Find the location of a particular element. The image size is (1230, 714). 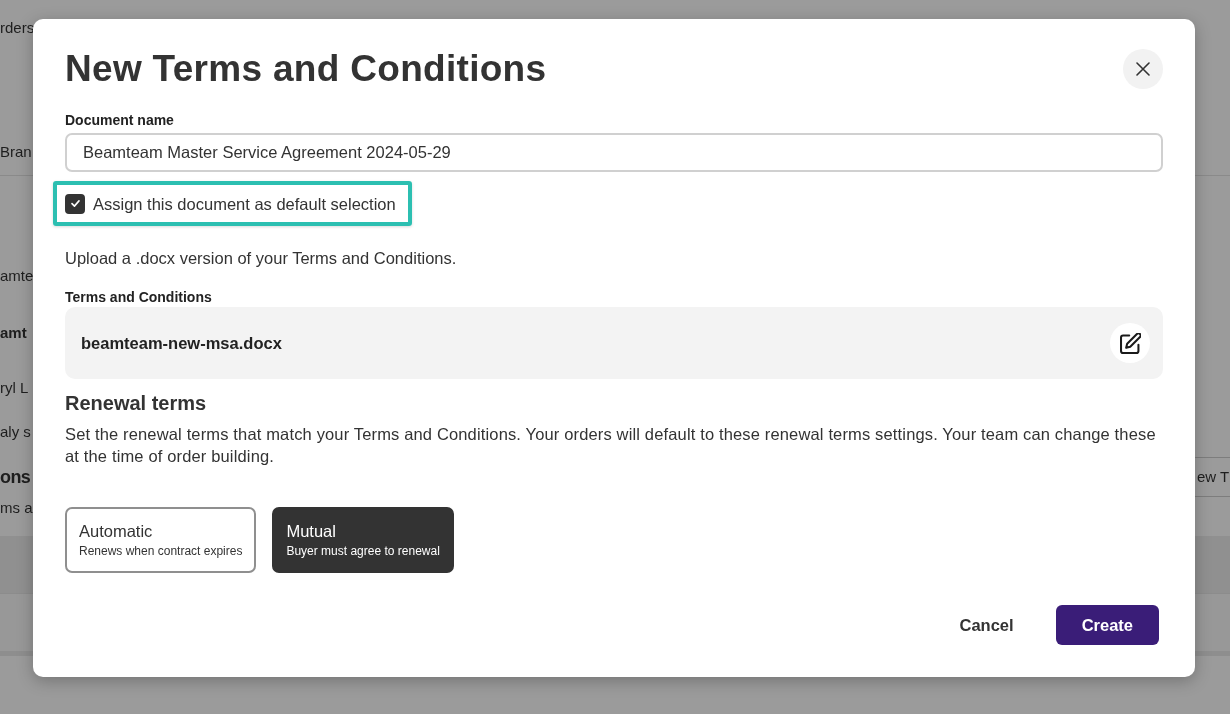

close-icon is located at coordinates (1143, 69).